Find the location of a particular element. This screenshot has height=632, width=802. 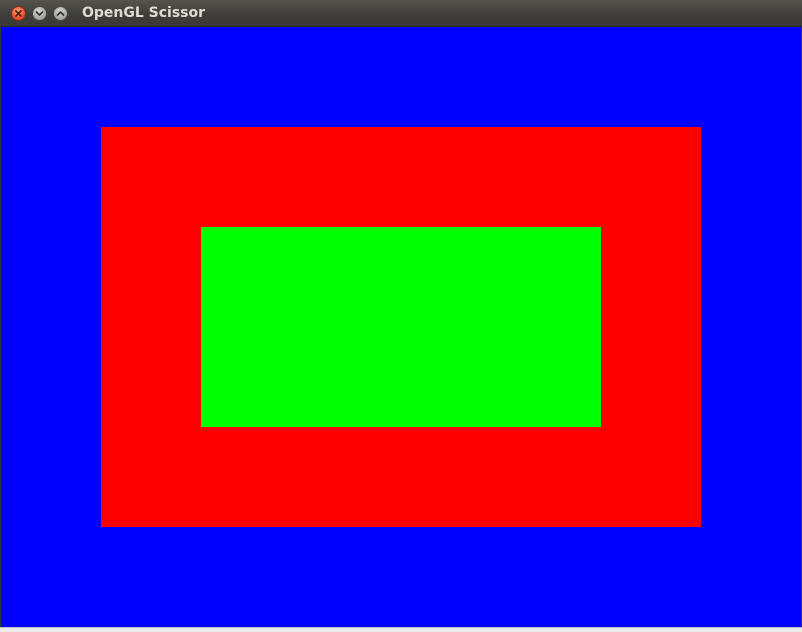

window-title: OpenGL Scissor is located at coordinates (144, 13).